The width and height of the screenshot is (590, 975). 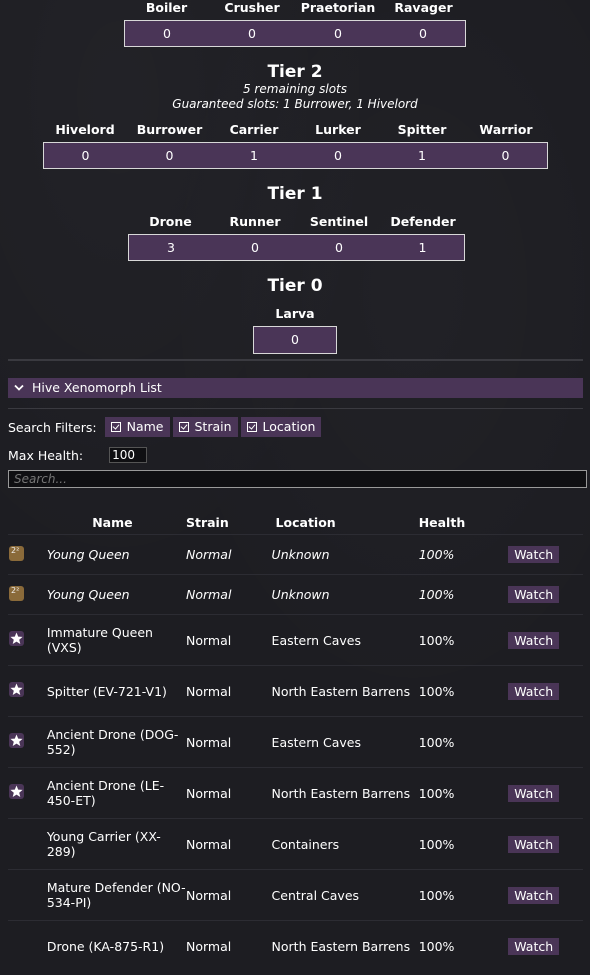 I want to click on row-name: Drone (KA-875-R1), so click(x=112, y=946).